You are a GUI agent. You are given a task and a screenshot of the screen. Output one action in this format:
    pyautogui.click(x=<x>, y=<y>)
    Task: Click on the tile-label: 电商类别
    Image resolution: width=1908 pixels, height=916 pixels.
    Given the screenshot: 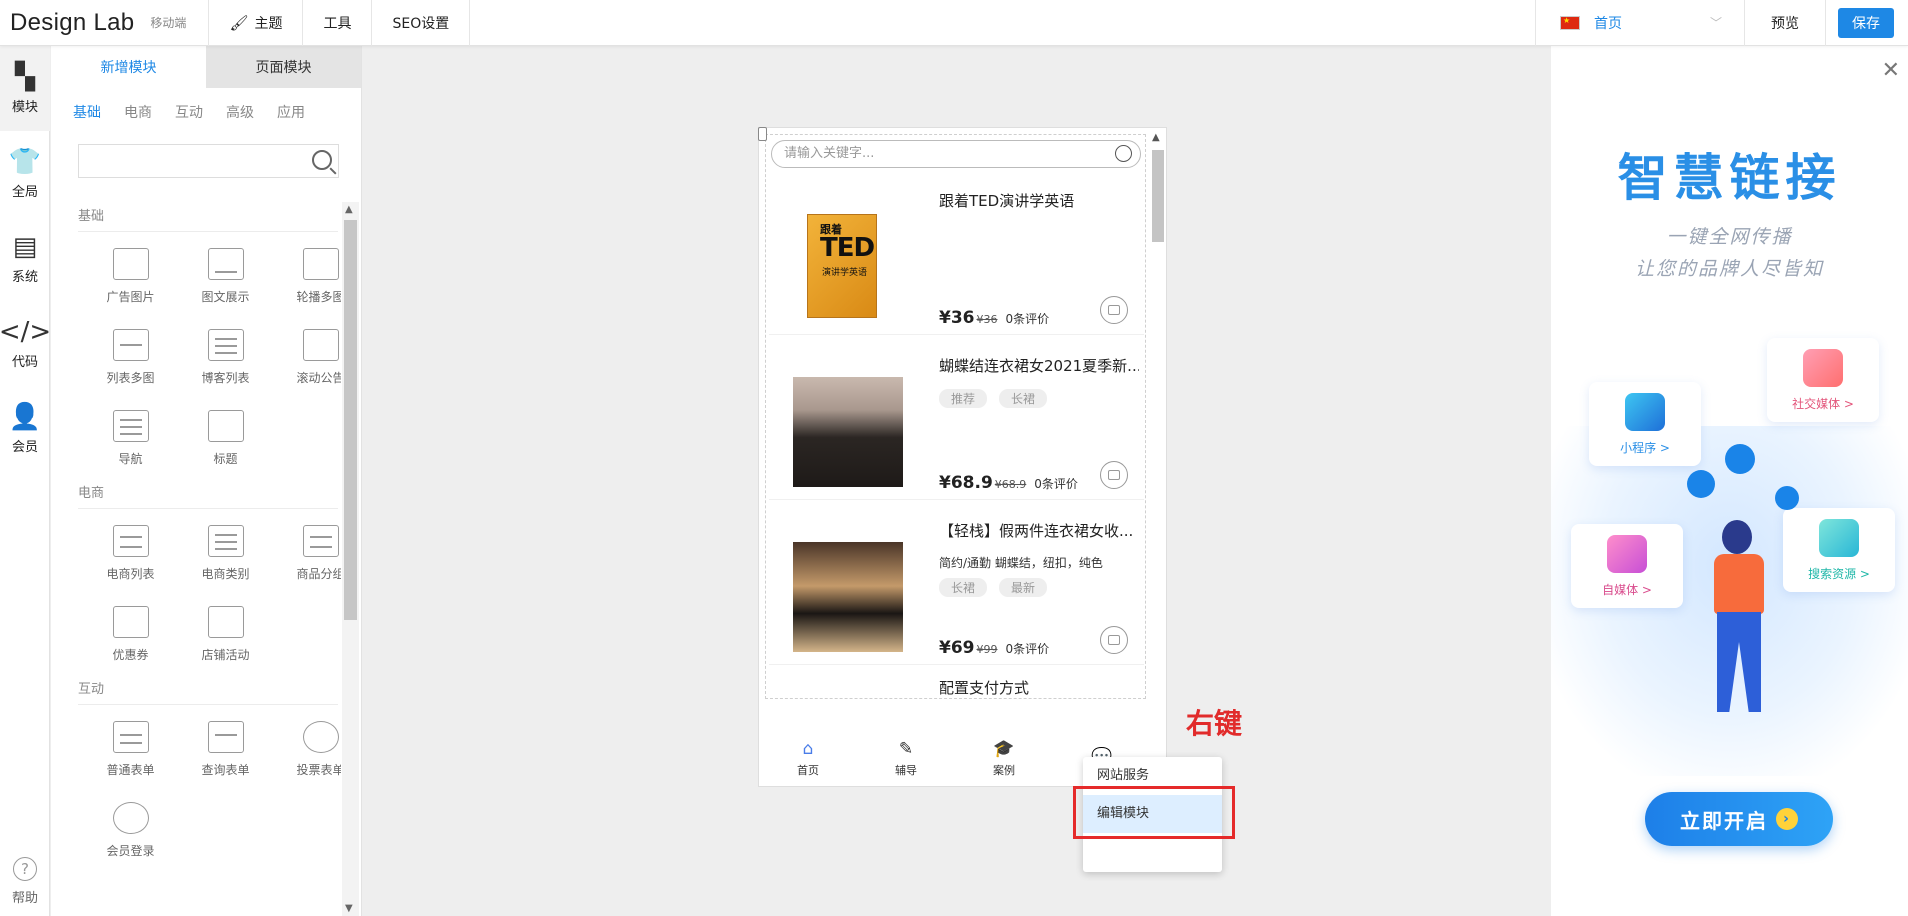 What is the action you would take?
    pyautogui.click(x=225, y=574)
    